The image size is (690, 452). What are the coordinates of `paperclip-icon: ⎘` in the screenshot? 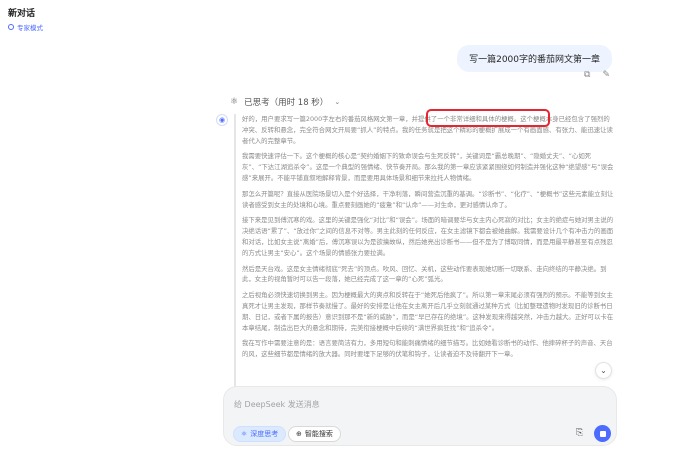 It's located at (579, 433).